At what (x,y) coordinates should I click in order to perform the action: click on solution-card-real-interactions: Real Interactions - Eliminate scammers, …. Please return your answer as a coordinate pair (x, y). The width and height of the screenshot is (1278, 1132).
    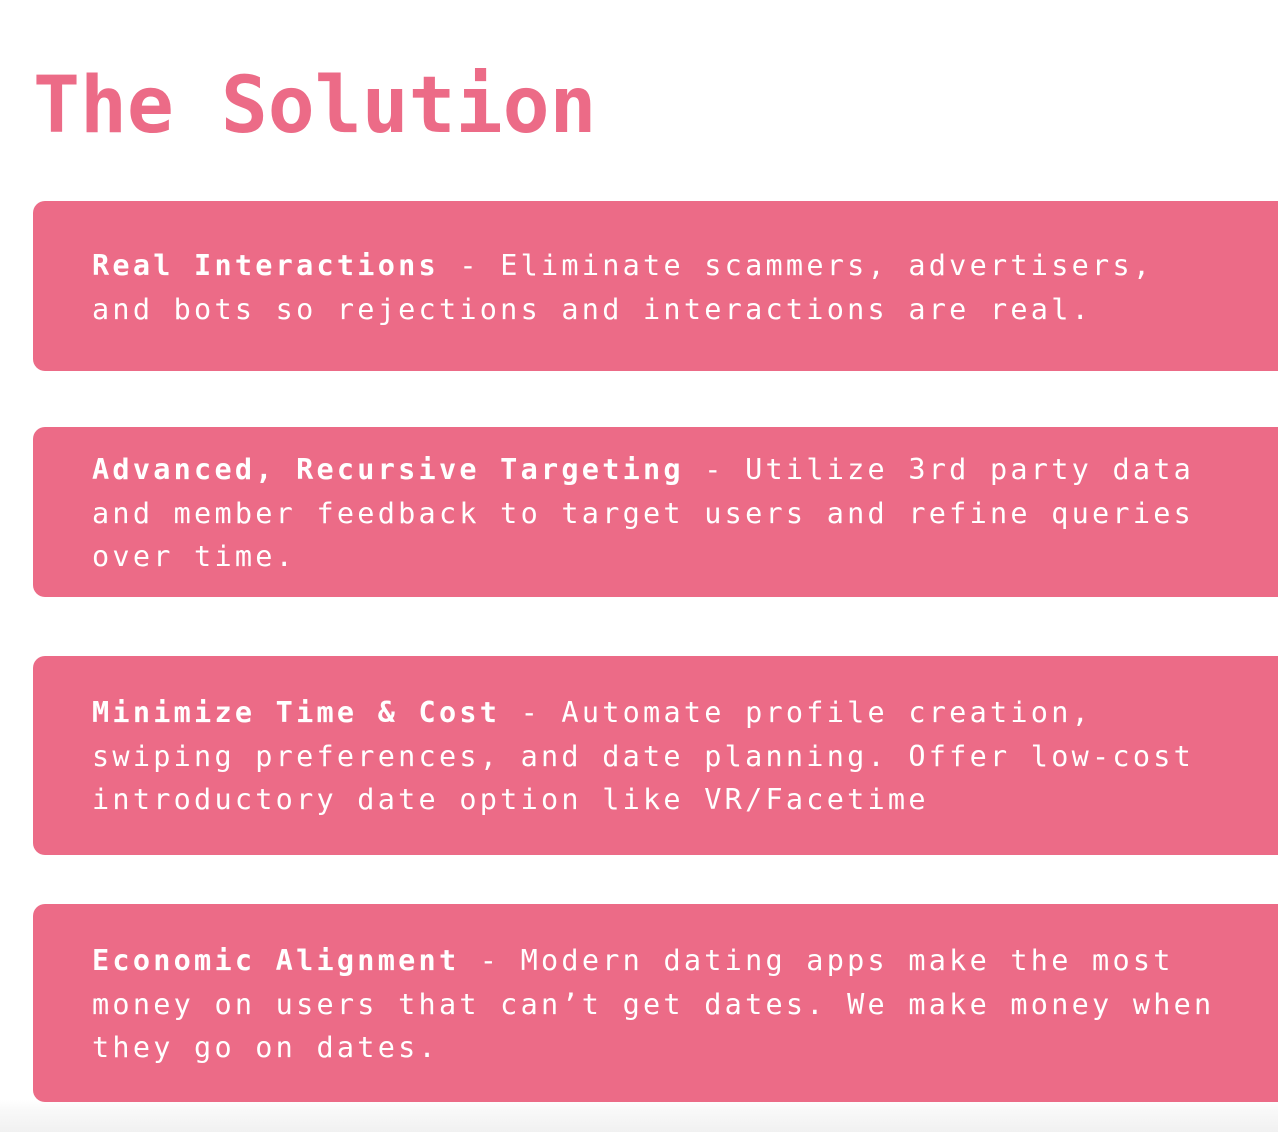
    Looking at the image, I should click on (655, 286).